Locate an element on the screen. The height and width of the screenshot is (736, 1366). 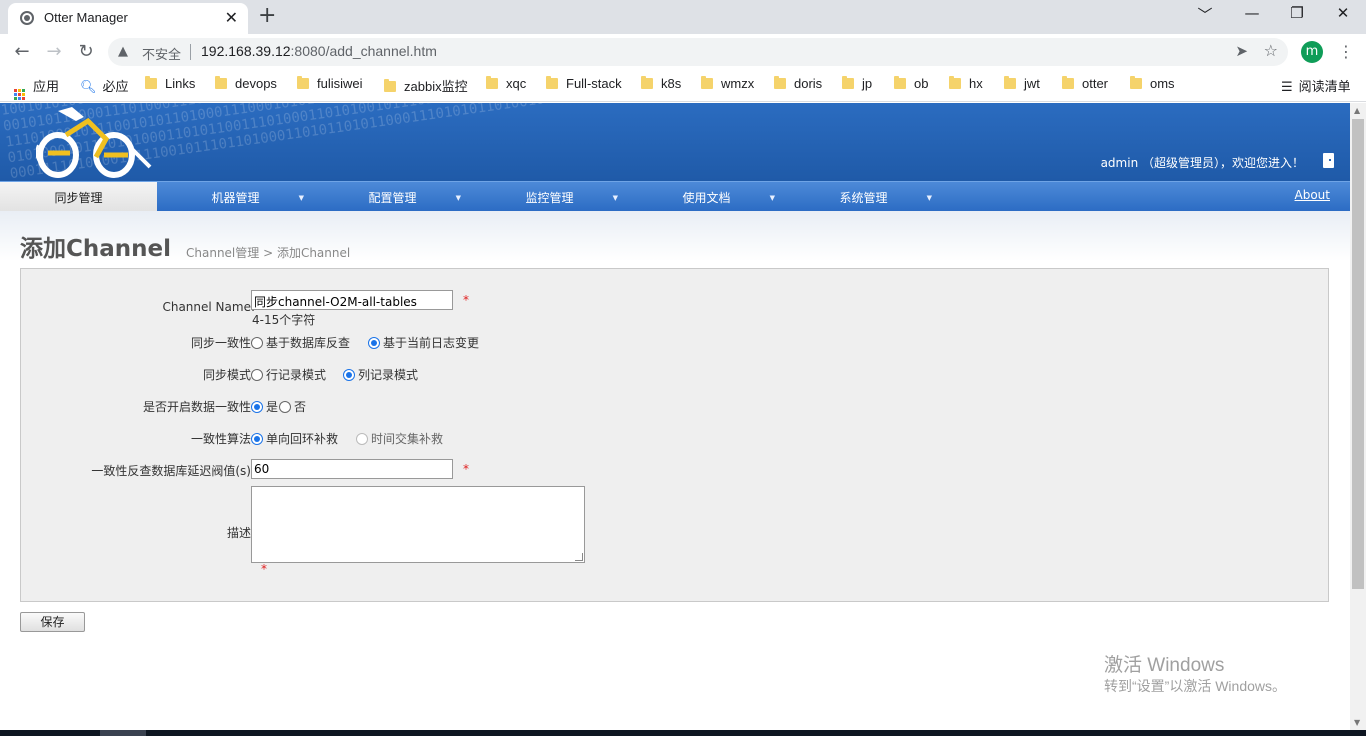
send-tab-icon: ➤ is located at coordinates (1241, 51).